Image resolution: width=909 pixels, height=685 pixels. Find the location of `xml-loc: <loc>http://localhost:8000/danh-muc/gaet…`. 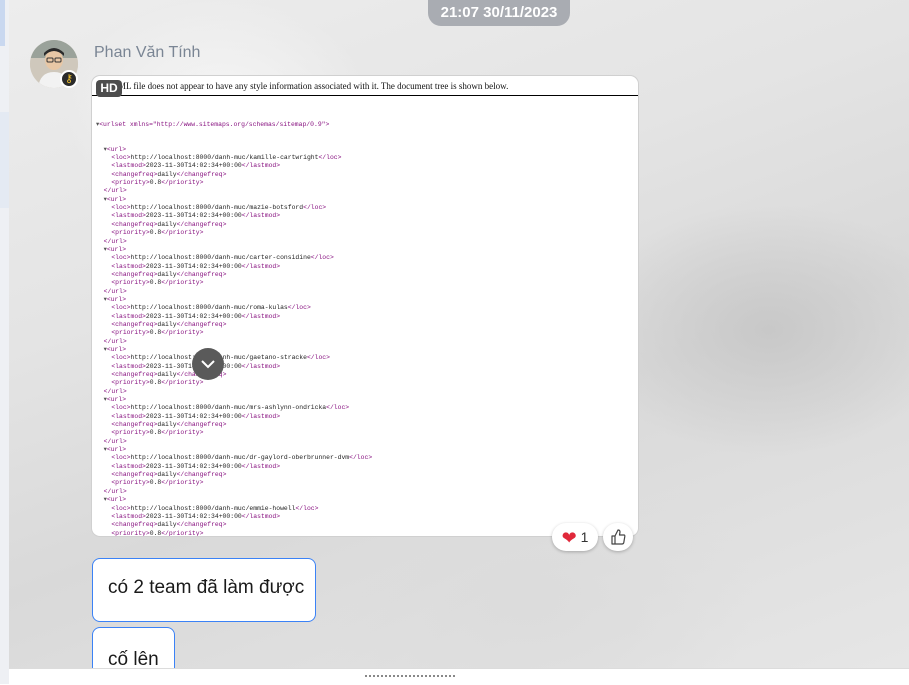

xml-loc: <loc>http://localhost:8000/danh-muc/gaet… is located at coordinates (220, 358).